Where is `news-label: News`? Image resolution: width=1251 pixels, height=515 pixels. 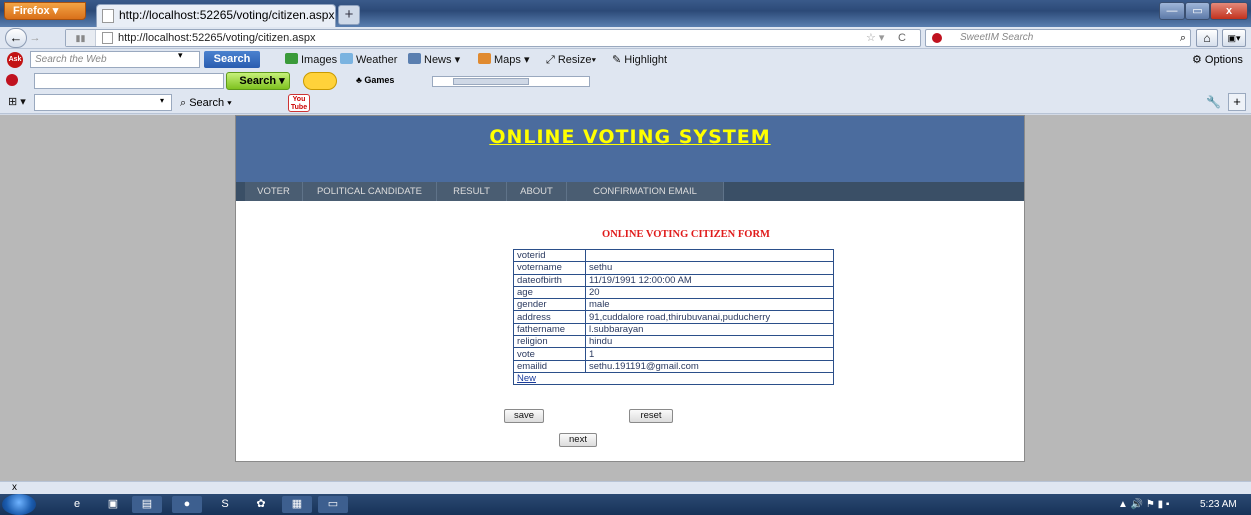
news-label: News is located at coordinates (438, 60).